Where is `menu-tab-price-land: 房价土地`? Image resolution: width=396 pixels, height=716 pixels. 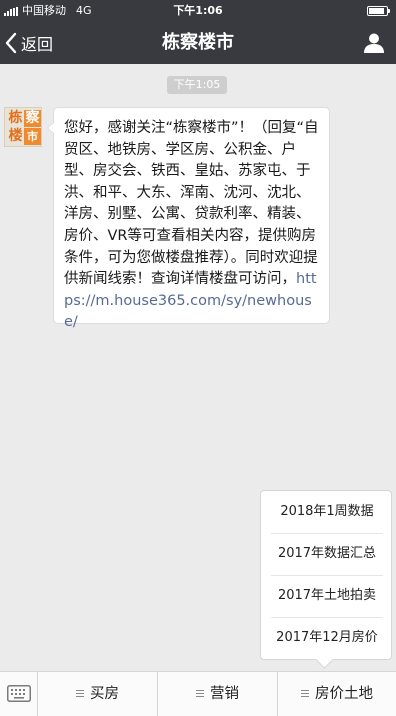 menu-tab-price-land: 房价土地 is located at coordinates (337, 694).